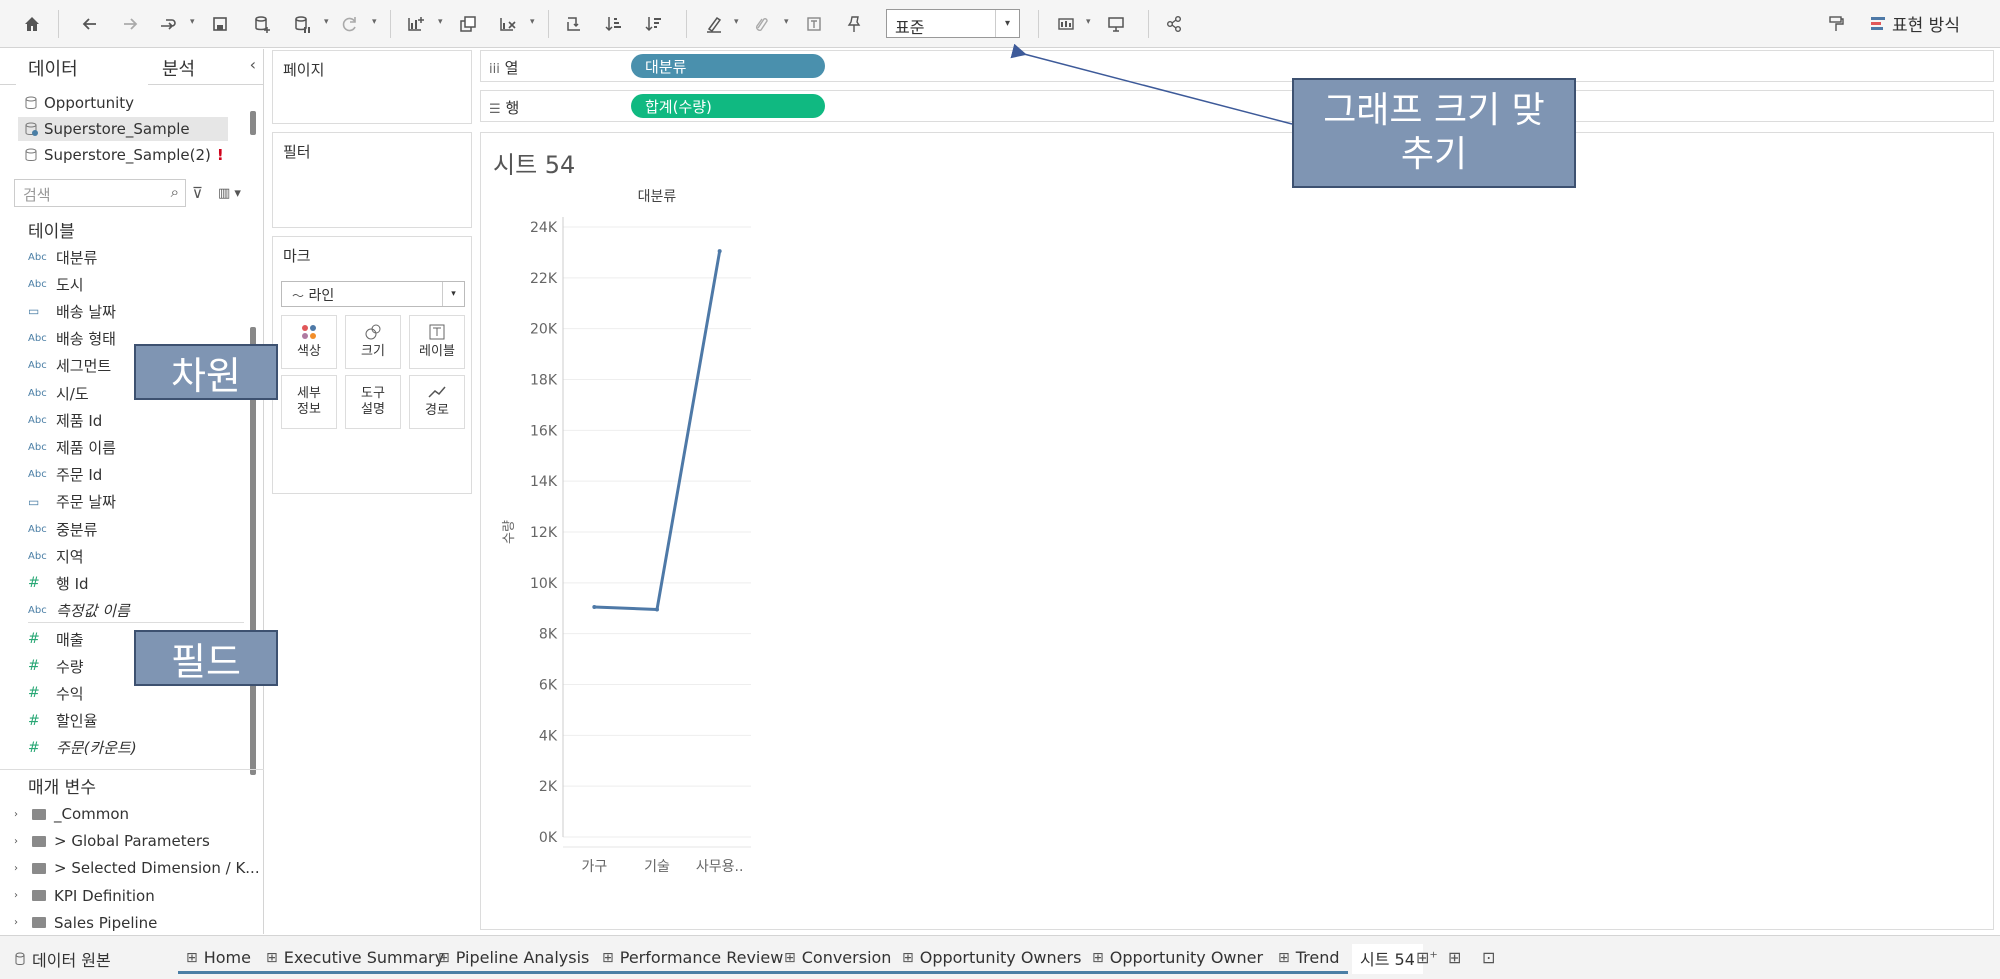 This screenshot has height=979, width=2000. What do you see at coordinates (62, 257) in the screenshot?
I see `field-item: Abc 대분류` at bounding box center [62, 257].